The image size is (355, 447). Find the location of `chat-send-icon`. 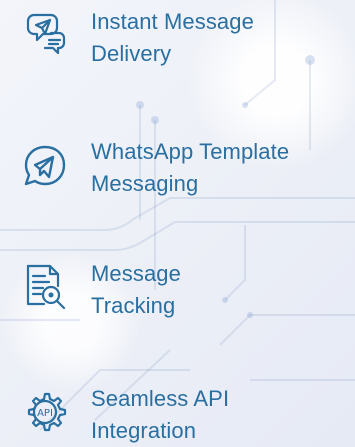

chat-send-icon is located at coordinates (45, 32).